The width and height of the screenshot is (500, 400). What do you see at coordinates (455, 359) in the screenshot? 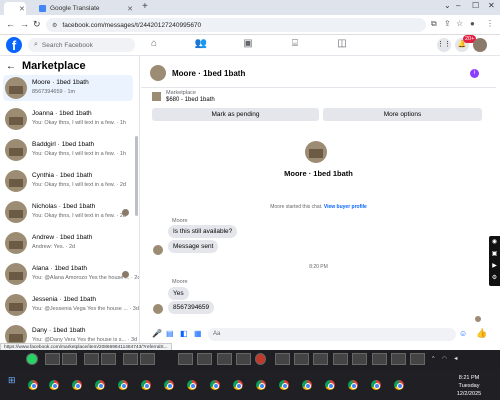
I see `volume-icon: ◄` at bounding box center [455, 359].